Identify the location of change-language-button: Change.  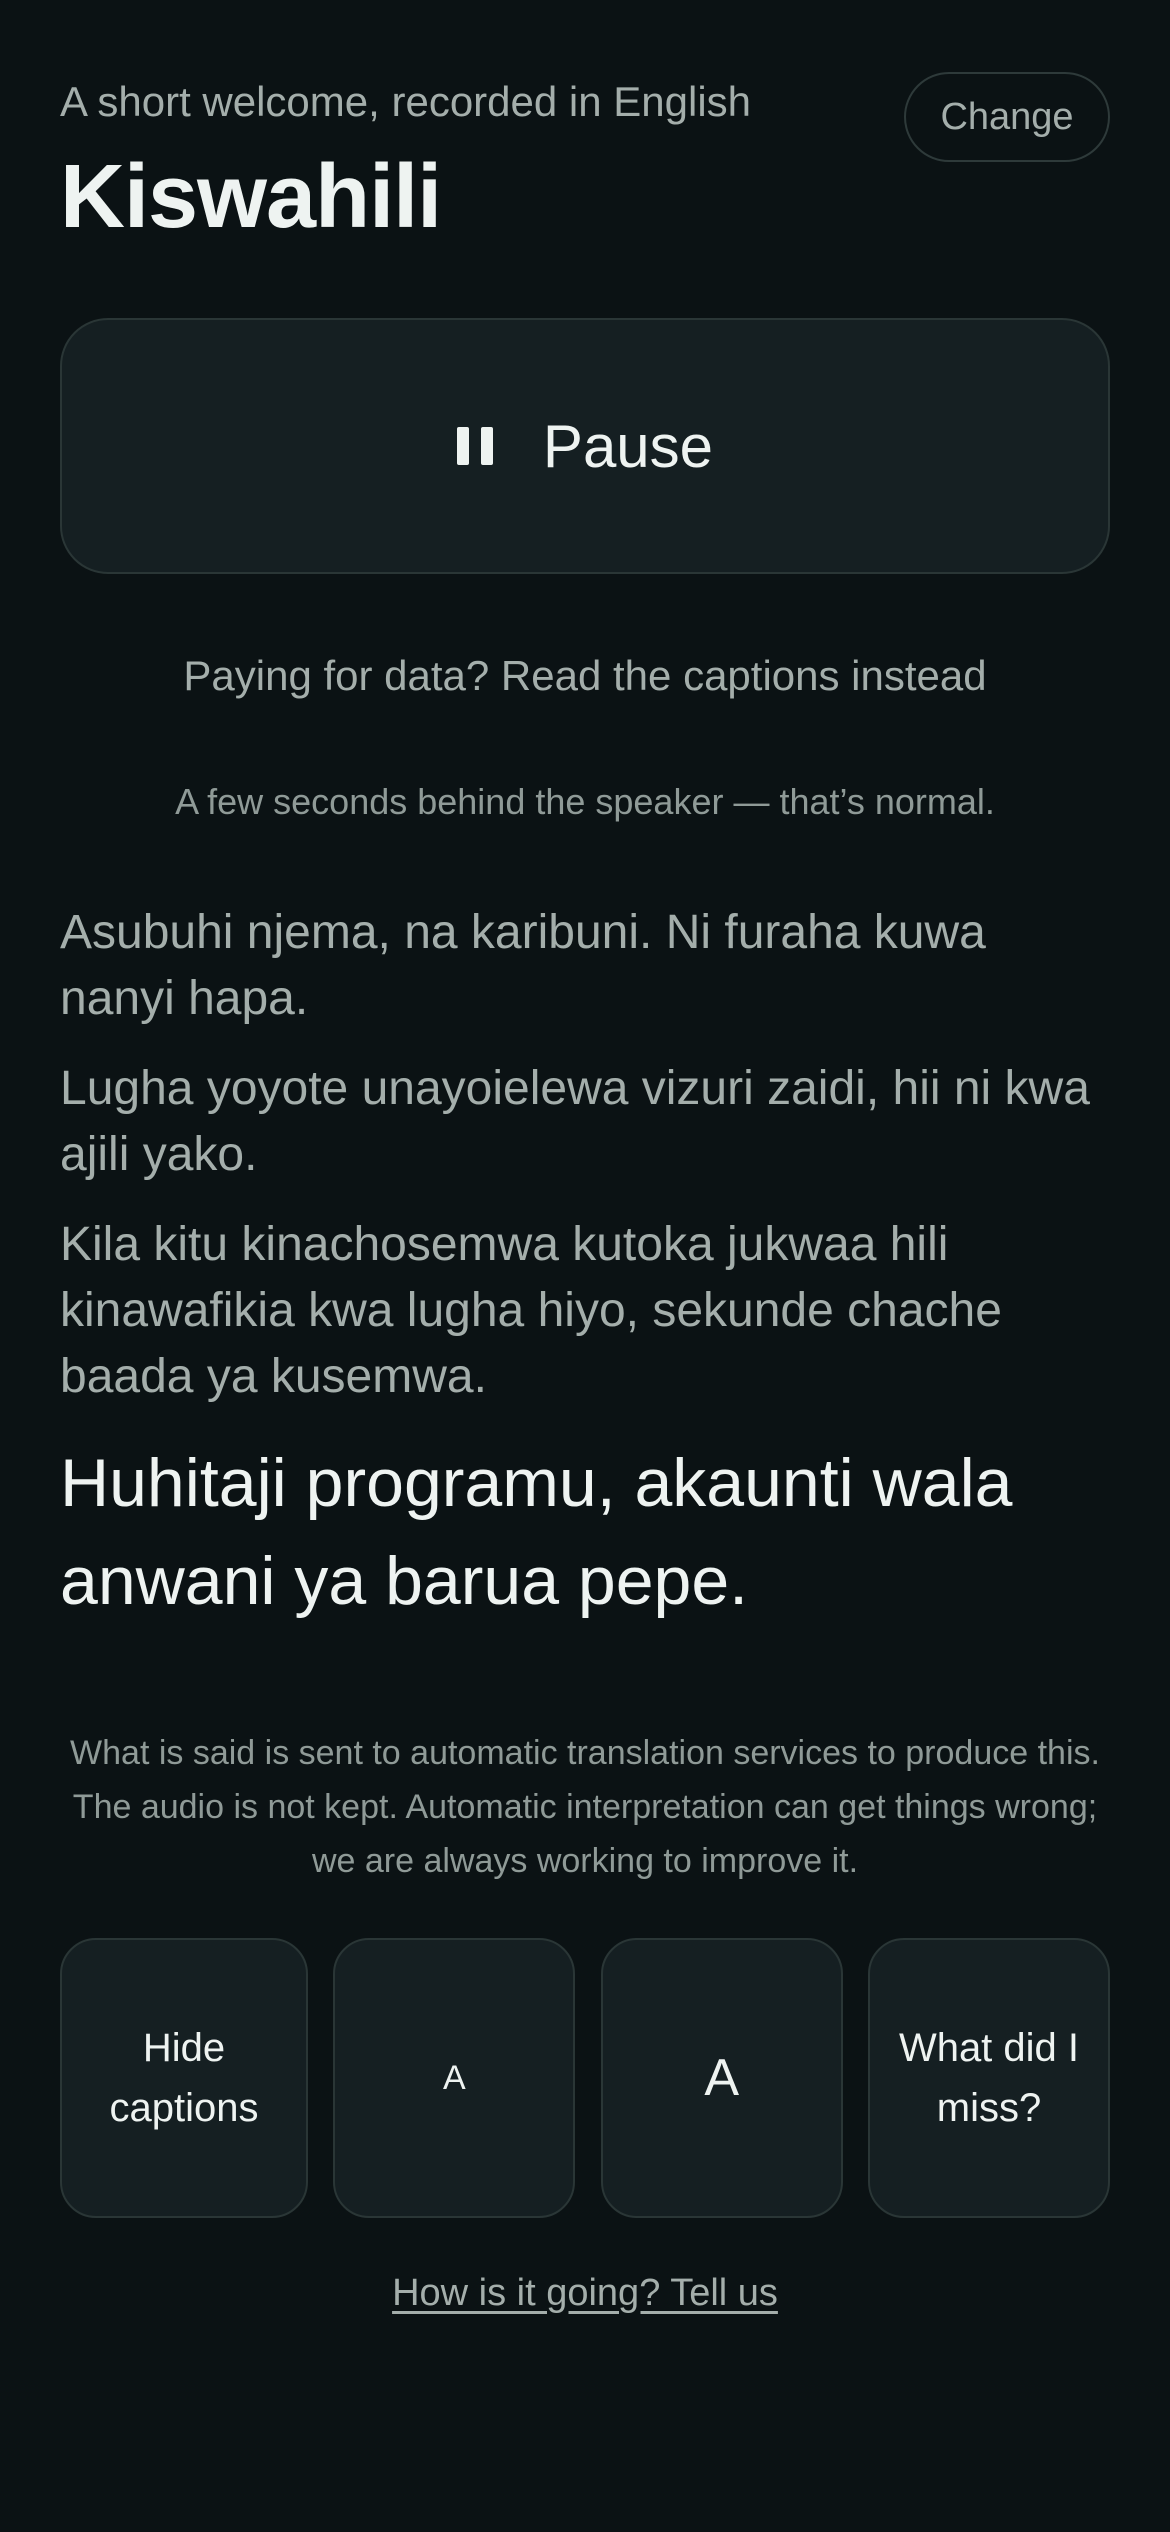
(1007, 117).